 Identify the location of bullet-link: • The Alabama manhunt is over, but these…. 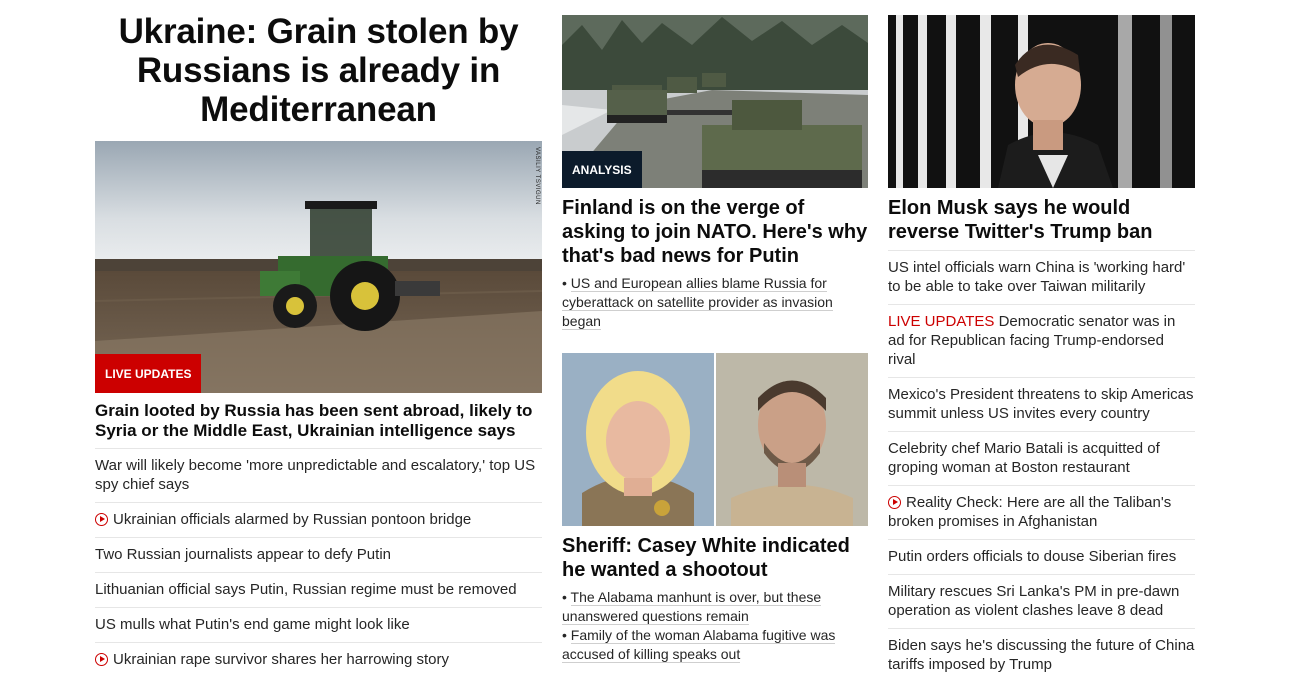
(715, 607).